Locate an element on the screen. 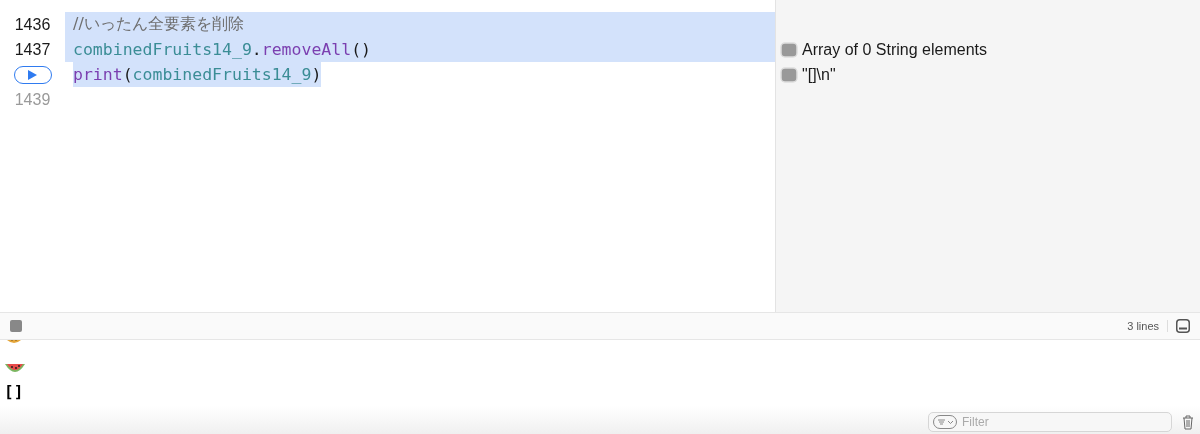 This screenshot has width=1200, height=434. panel-toggle-icon is located at coordinates (1183, 326).